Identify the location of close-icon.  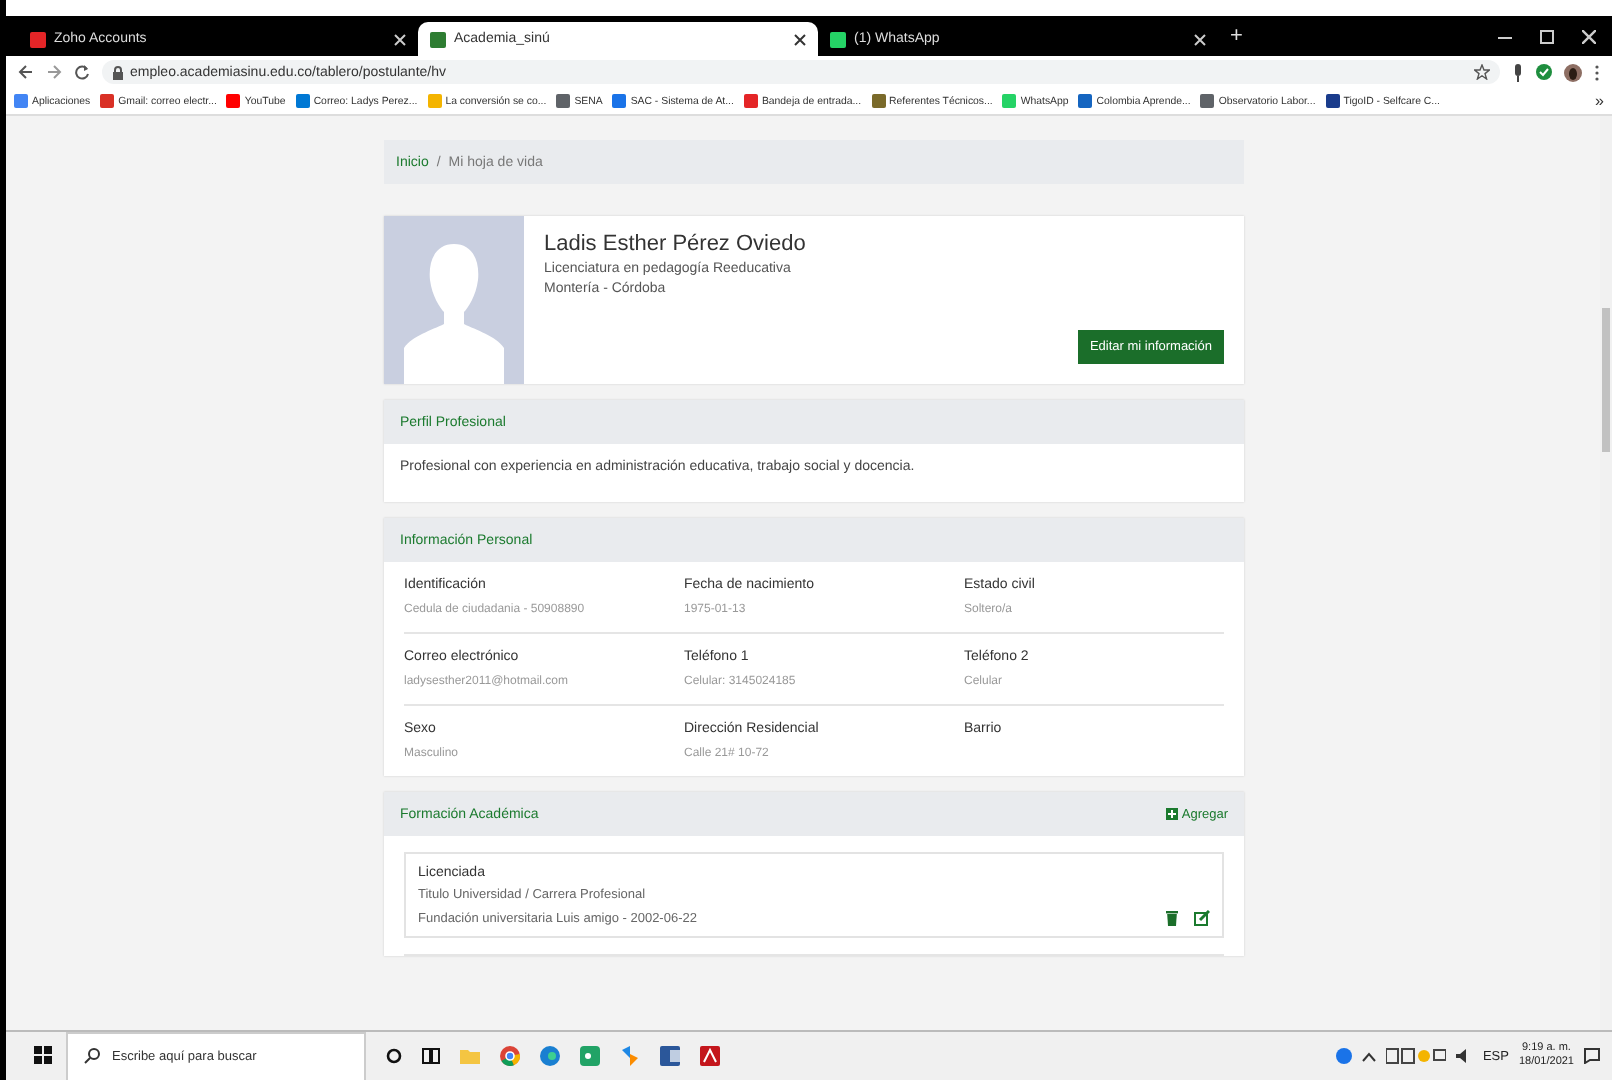
(800, 39).